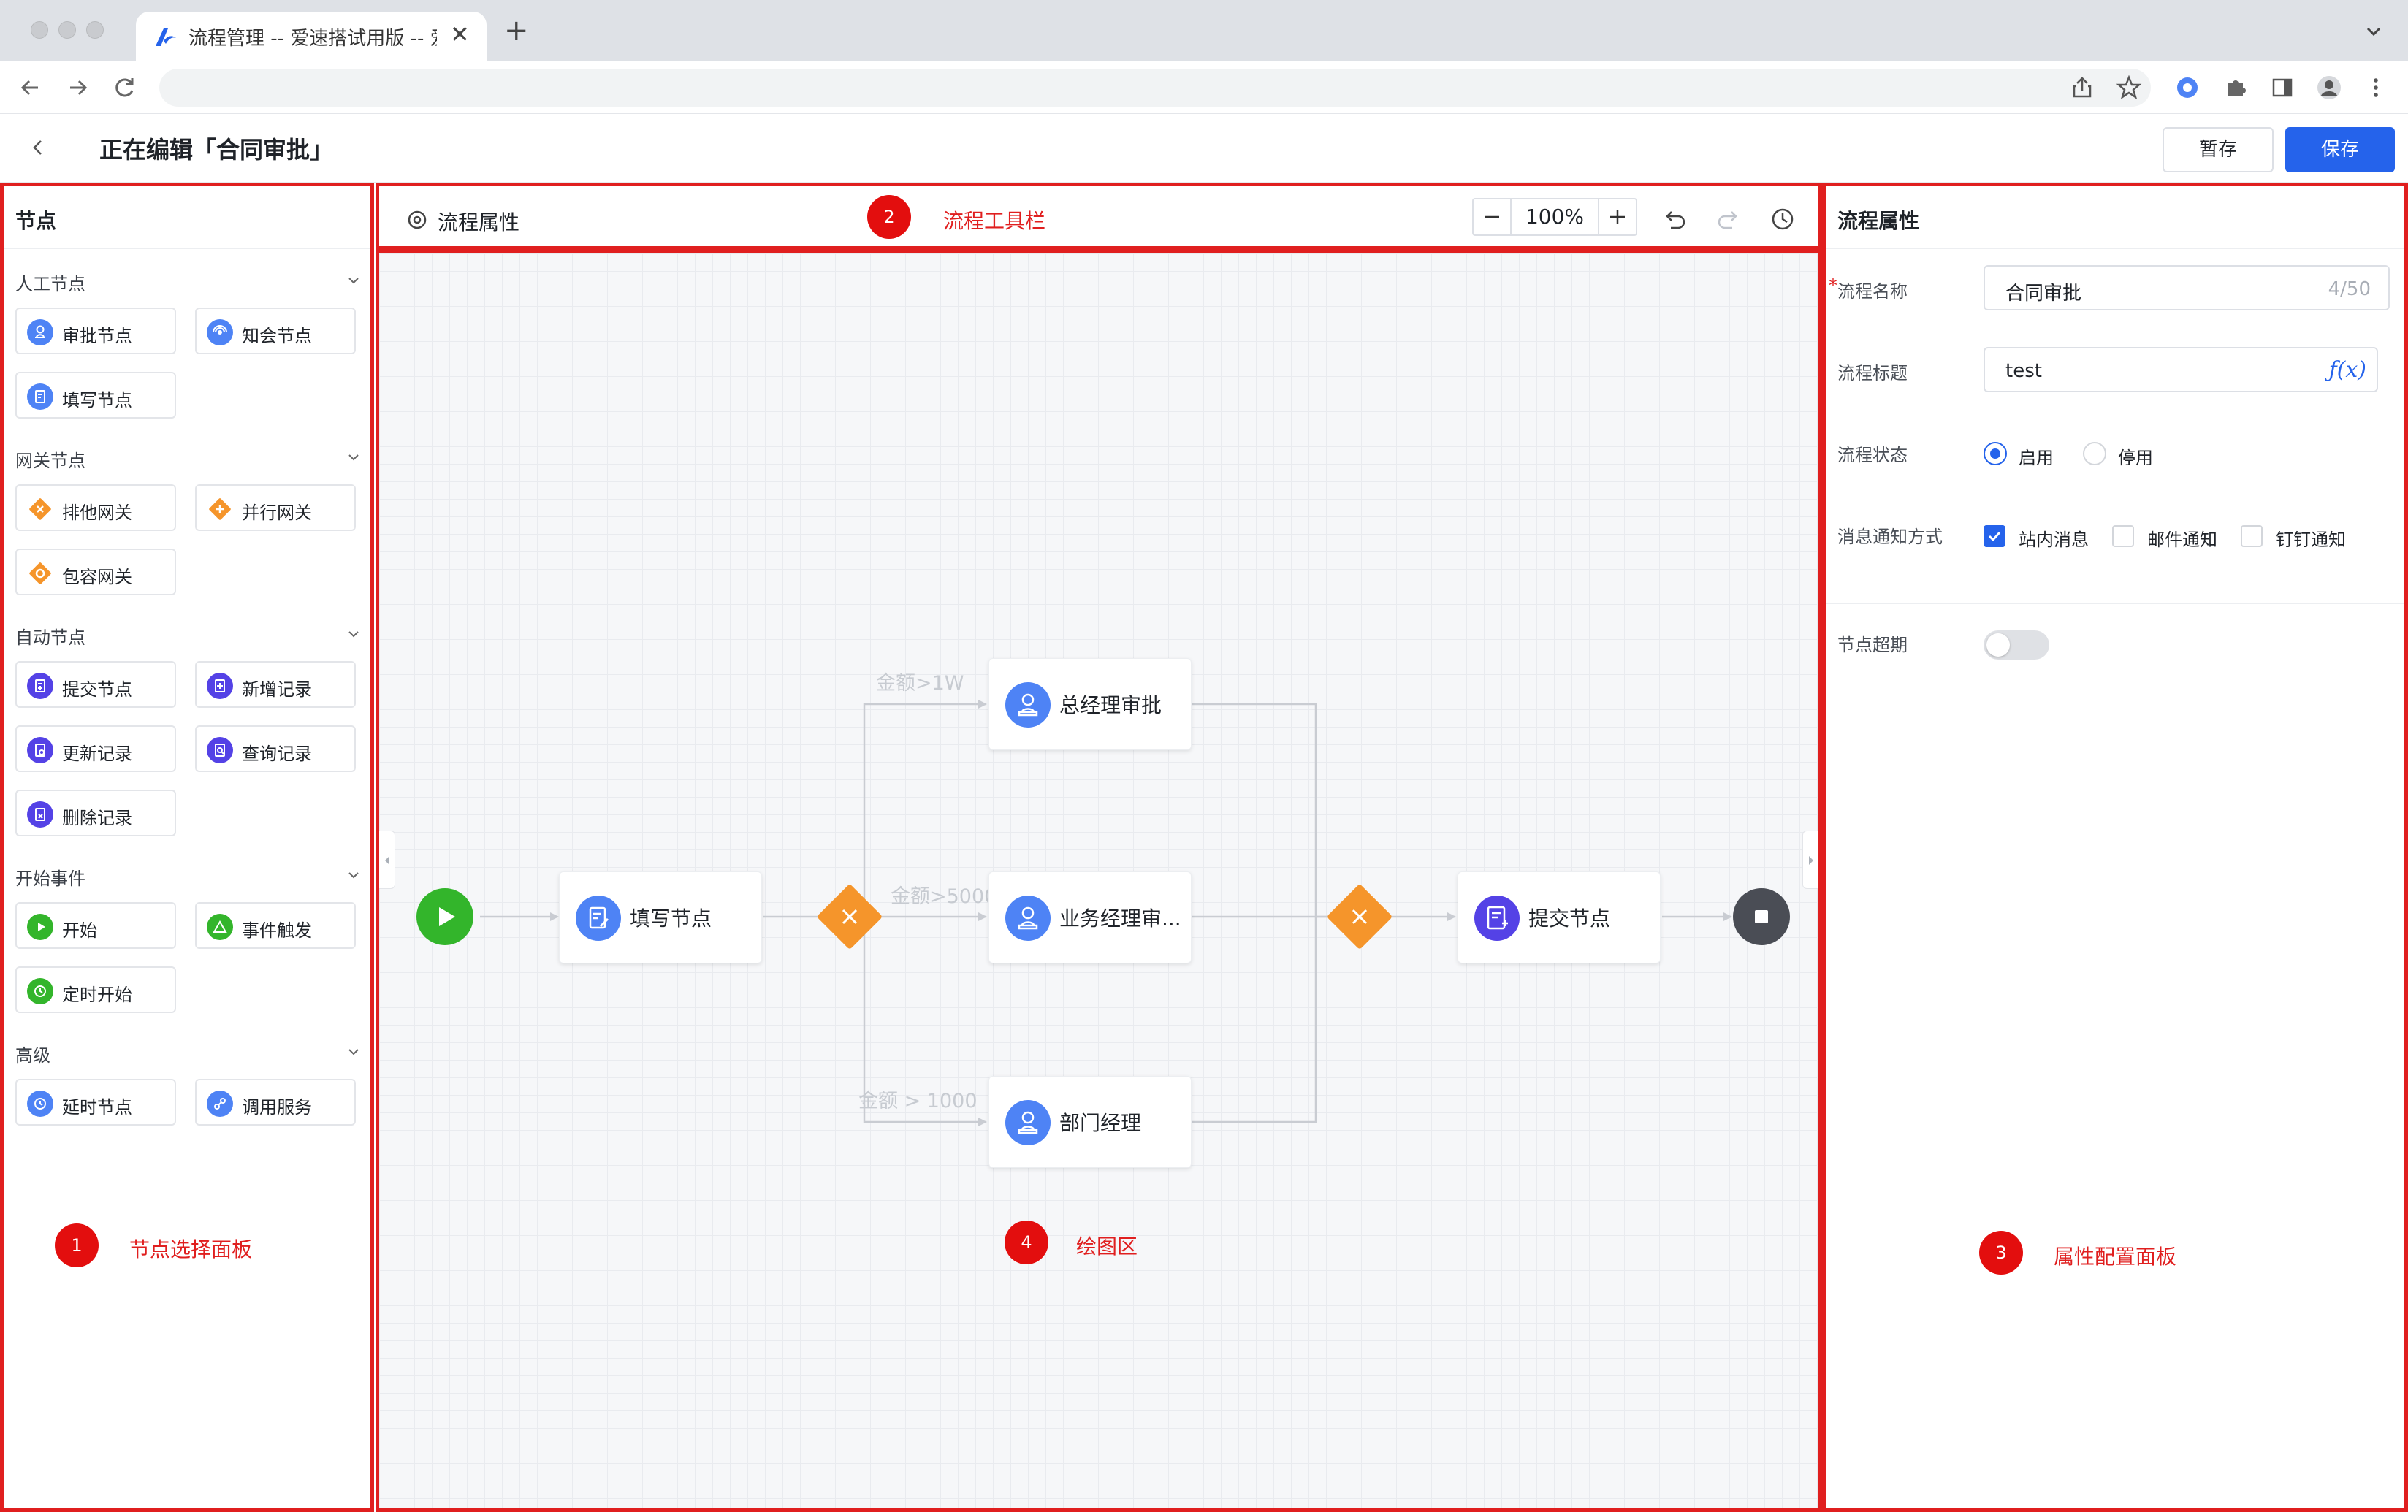 The height and width of the screenshot is (1512, 2408). What do you see at coordinates (1492, 216) in the screenshot?
I see `zoom-out-icon` at bounding box center [1492, 216].